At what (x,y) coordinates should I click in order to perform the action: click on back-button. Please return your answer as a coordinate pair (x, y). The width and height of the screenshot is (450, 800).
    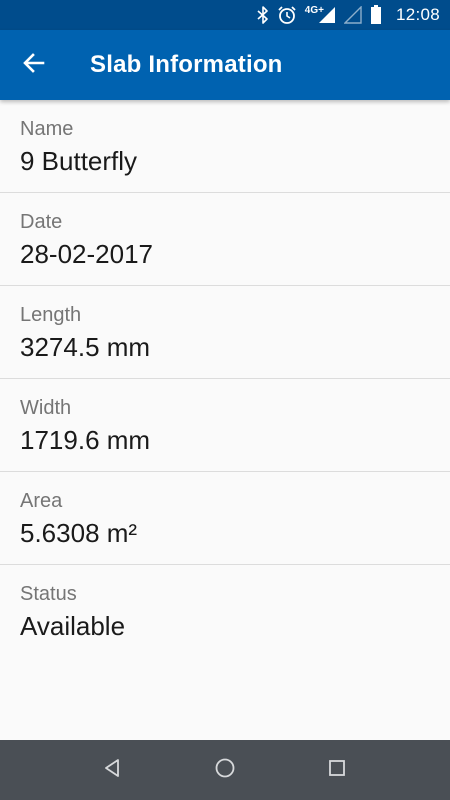
    Looking at the image, I should click on (34, 65).